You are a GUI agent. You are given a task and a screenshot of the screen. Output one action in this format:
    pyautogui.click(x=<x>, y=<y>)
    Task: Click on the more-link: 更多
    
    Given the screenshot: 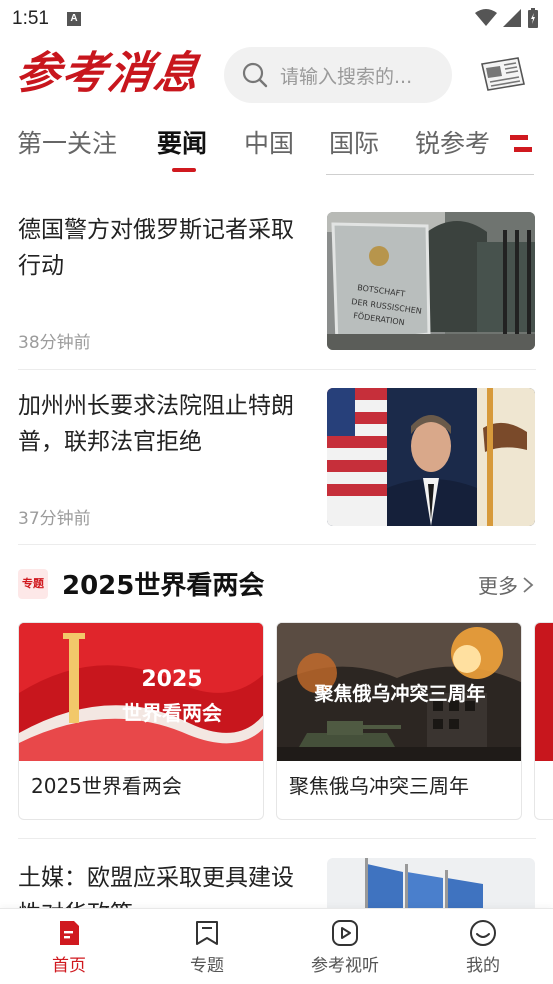 What is the action you would take?
    pyautogui.click(x=506, y=584)
    